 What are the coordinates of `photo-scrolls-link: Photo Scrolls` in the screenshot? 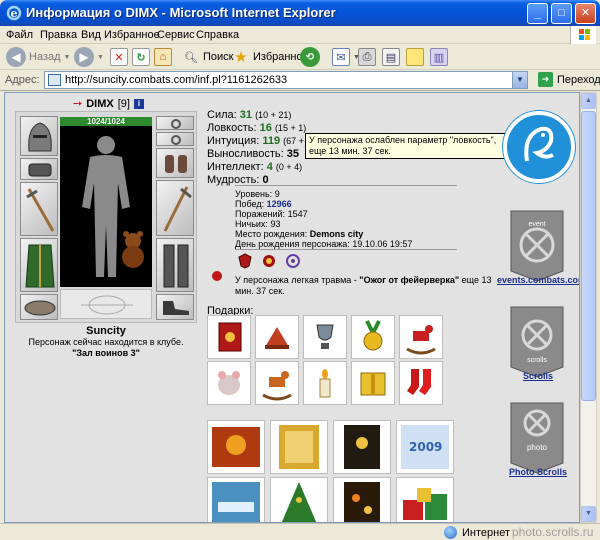 It's located at (538, 472).